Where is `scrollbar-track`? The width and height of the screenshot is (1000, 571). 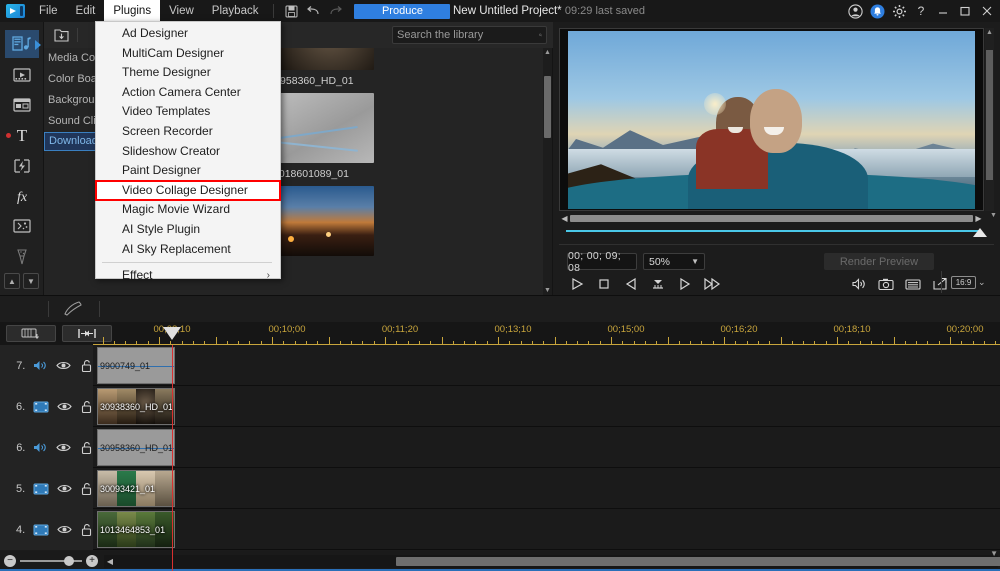 scrollbar-track is located at coordinates (558, 561).